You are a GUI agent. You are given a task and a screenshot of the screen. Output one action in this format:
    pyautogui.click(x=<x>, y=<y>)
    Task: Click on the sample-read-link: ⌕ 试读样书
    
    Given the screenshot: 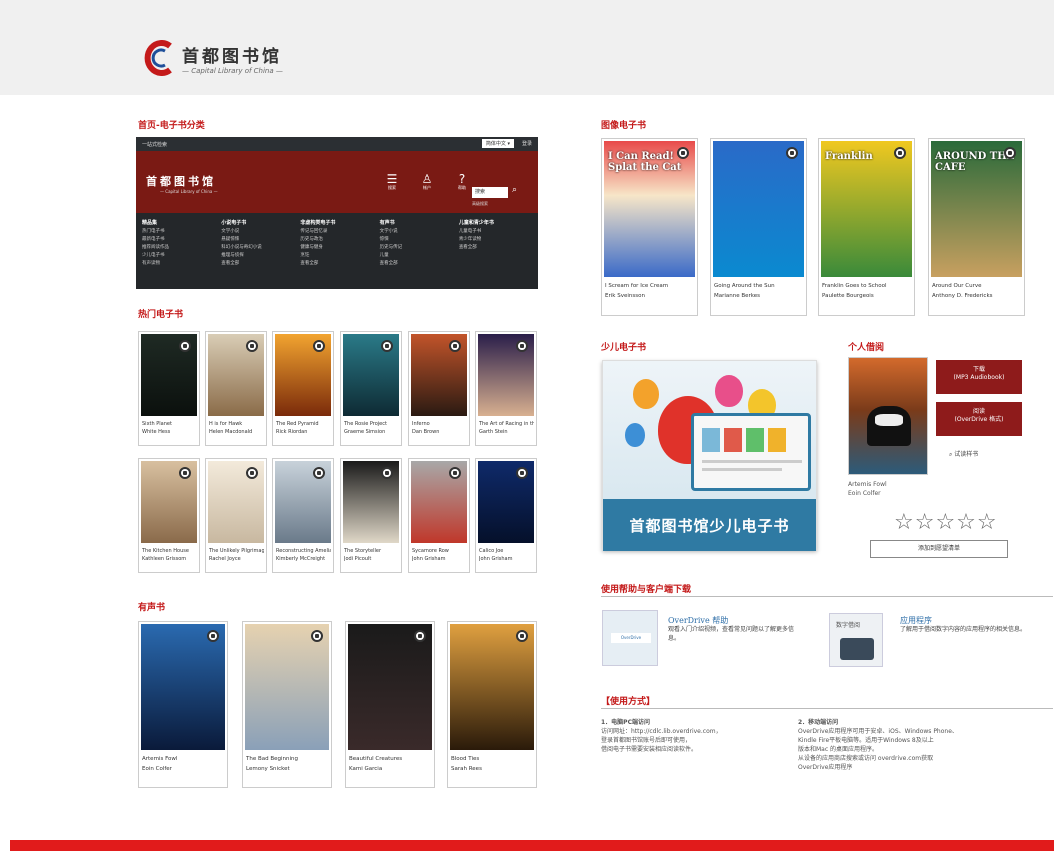 What is the action you would take?
    pyautogui.click(x=963, y=454)
    